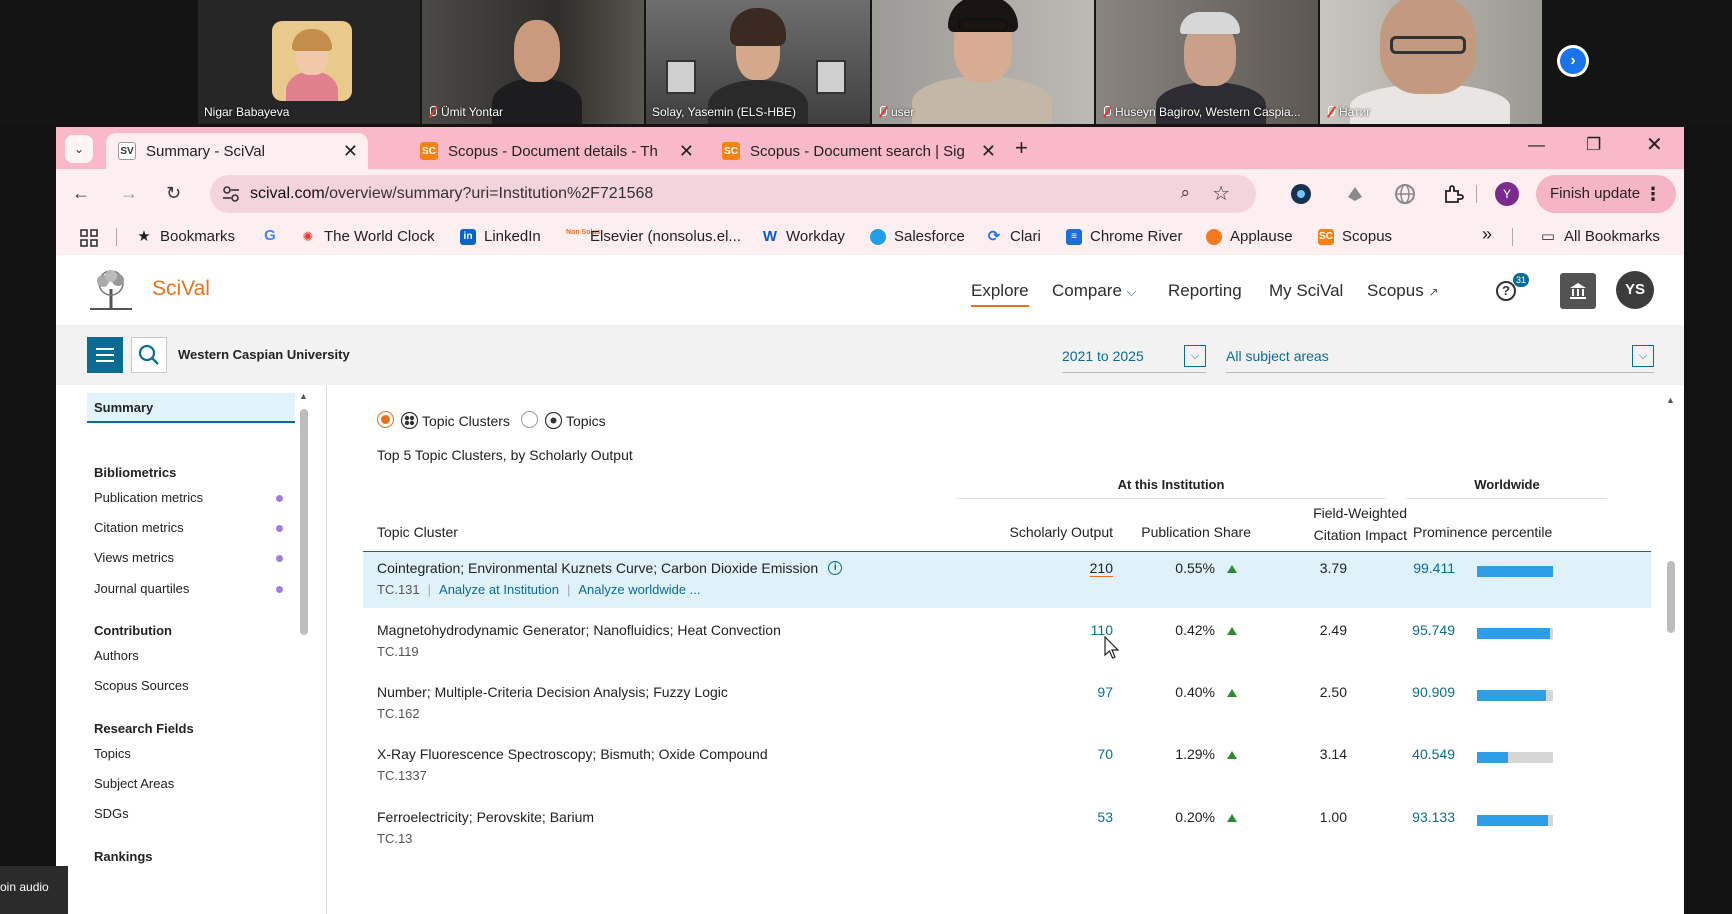 The height and width of the screenshot is (914, 1732). What do you see at coordinates (1593, 145) in the screenshot?
I see `restore-button: ❐` at bounding box center [1593, 145].